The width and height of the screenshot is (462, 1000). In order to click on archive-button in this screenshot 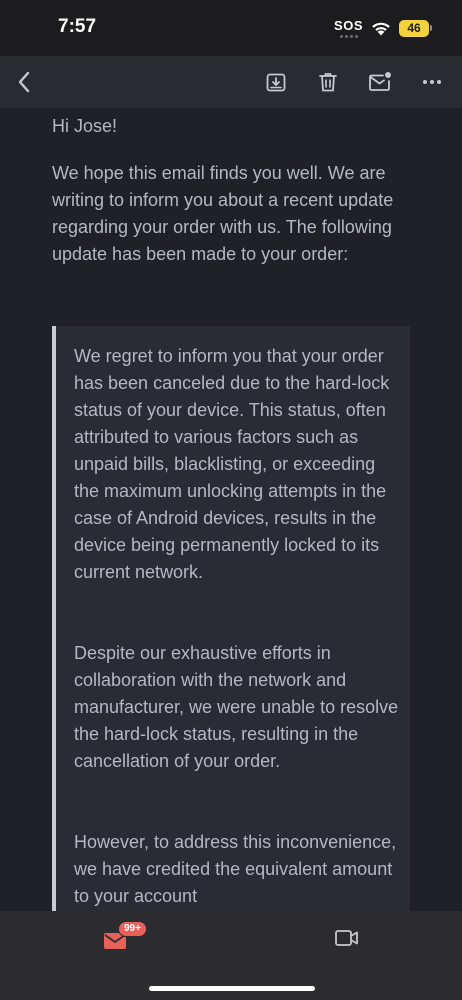, I will do `click(276, 82)`.